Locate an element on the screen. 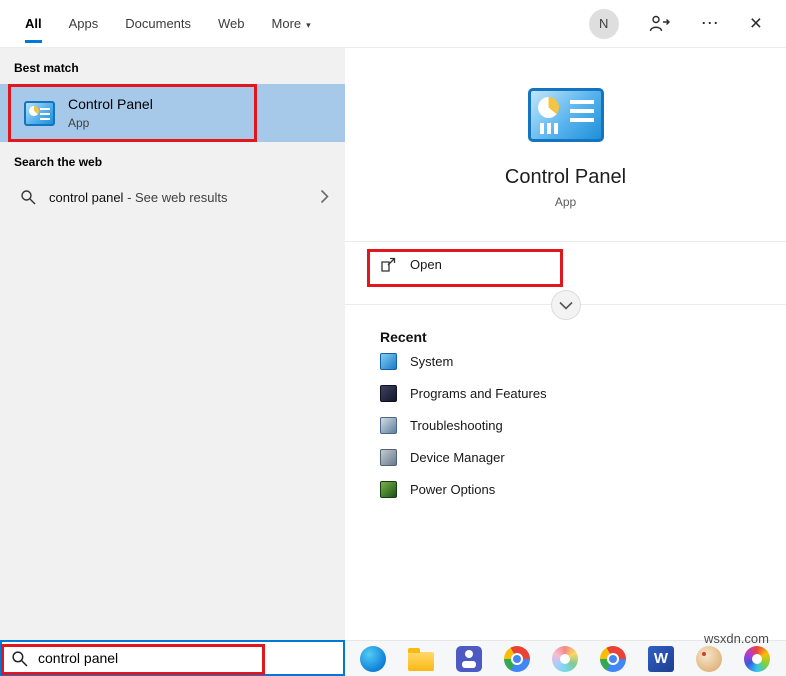  search-header-bar: All Apps Documents Web More ▾ N ⋯ × is located at coordinates (393, 24).